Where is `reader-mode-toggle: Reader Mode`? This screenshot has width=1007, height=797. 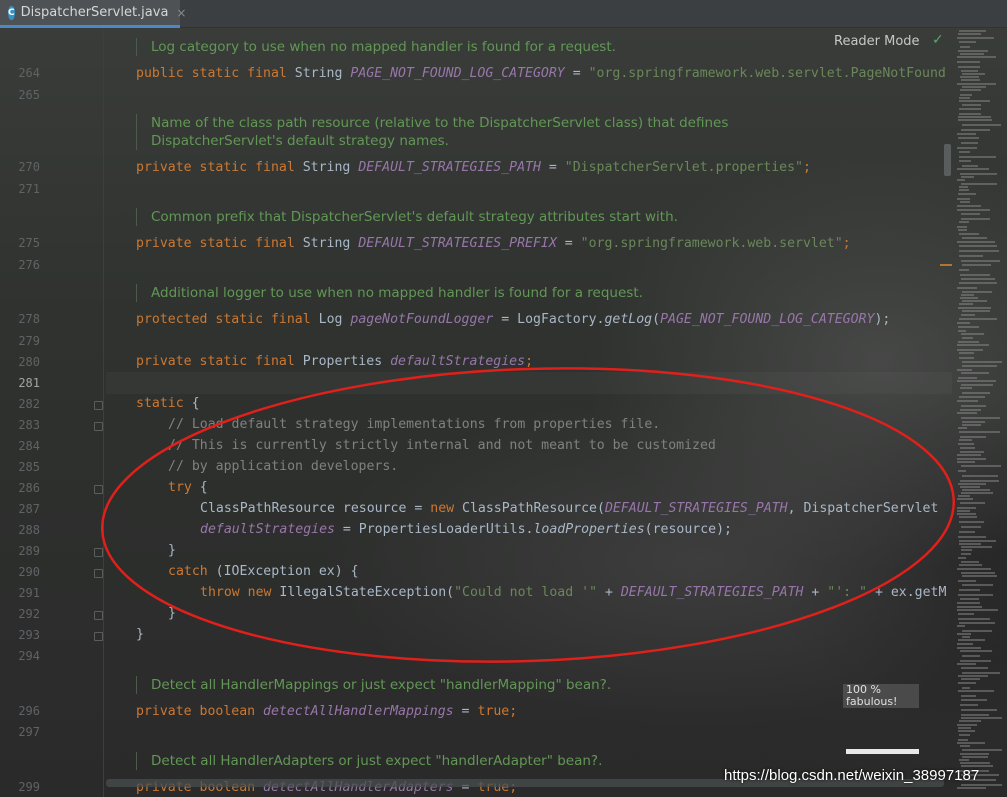
reader-mode-toggle: Reader Mode is located at coordinates (877, 41).